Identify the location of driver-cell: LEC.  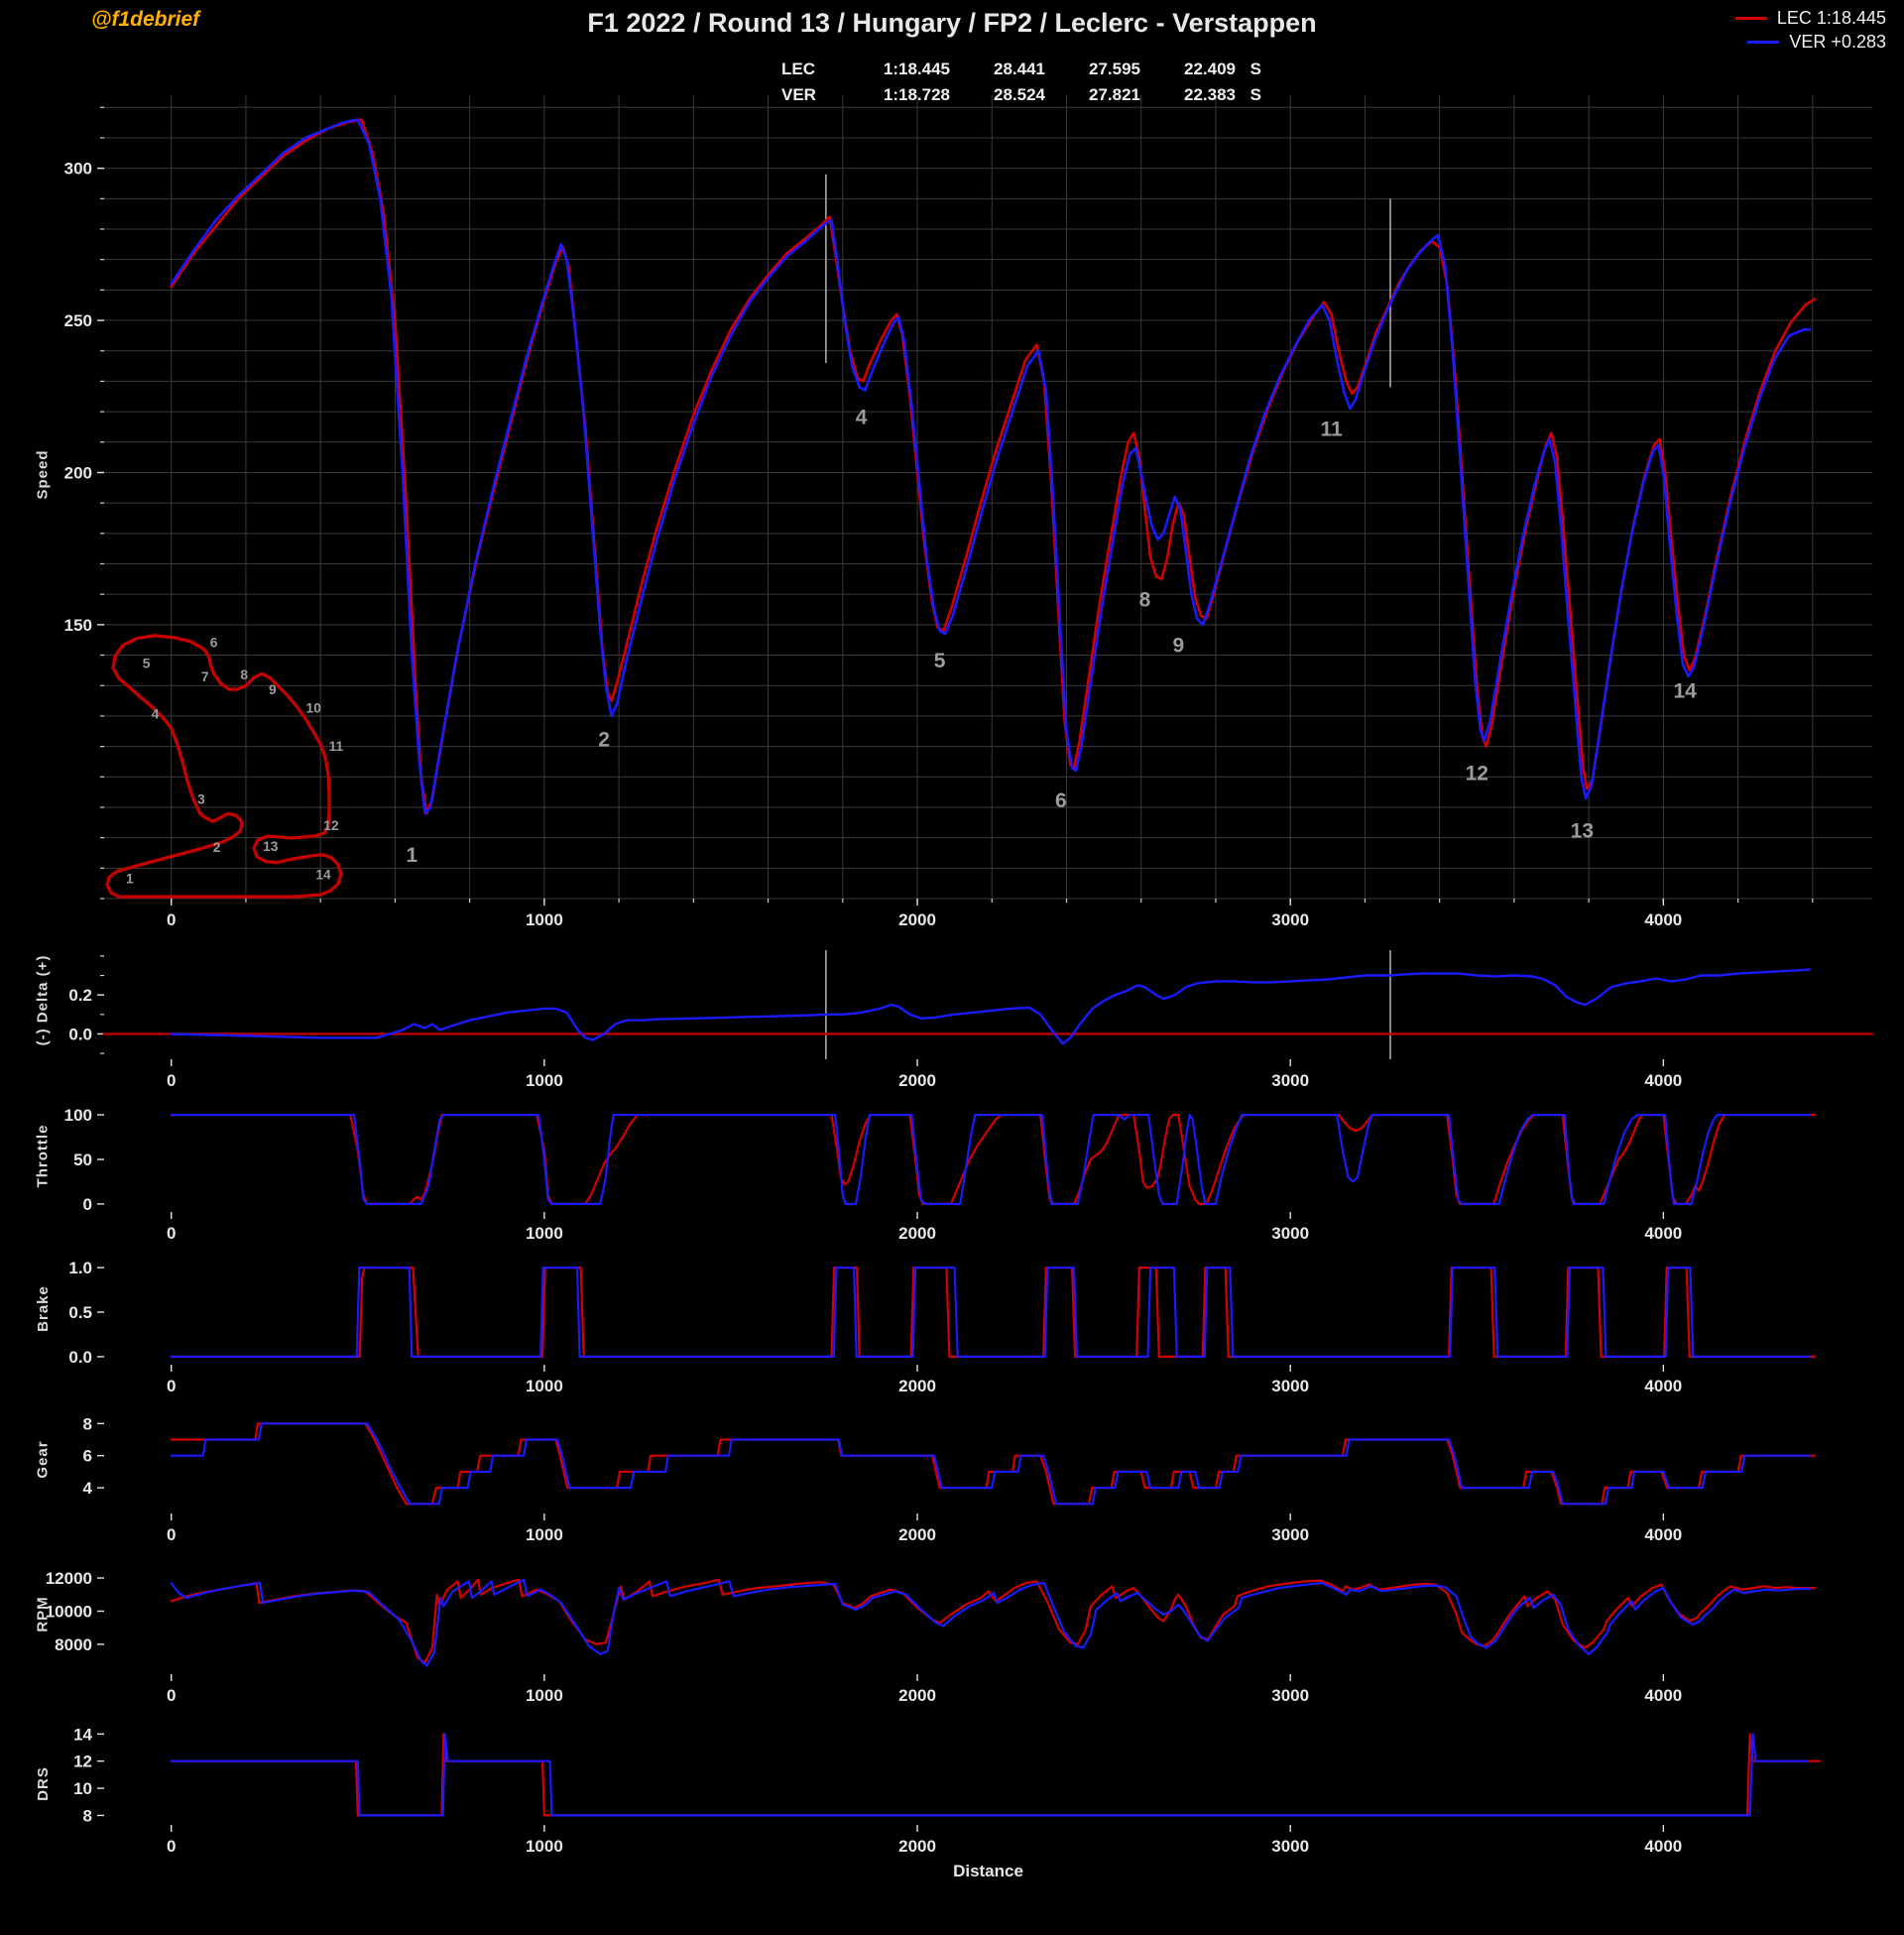
(798, 69).